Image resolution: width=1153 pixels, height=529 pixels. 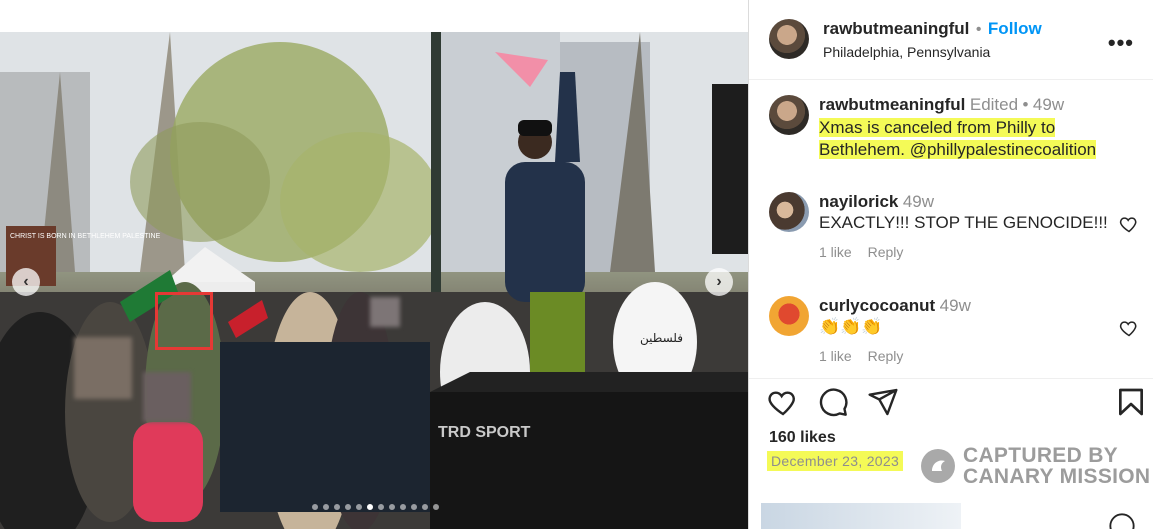 What do you see at coordinates (1121, 43) in the screenshot?
I see `more-options-icon: •••` at bounding box center [1121, 43].